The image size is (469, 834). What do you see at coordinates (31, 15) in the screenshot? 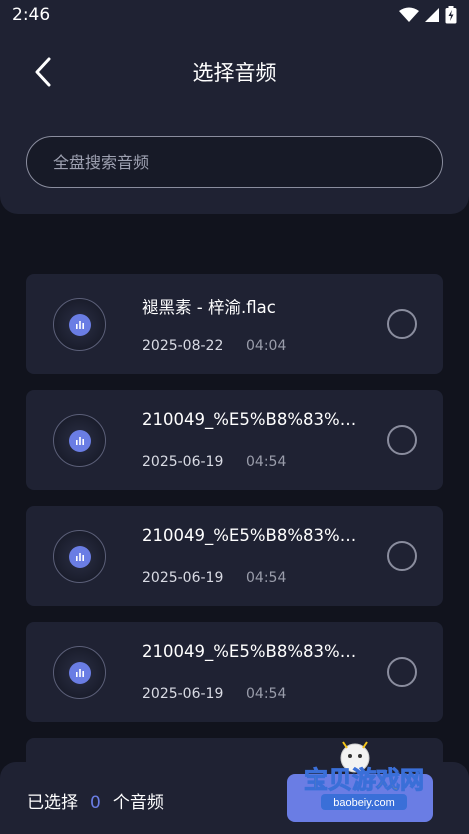
I see `status-time: 2:46` at bounding box center [31, 15].